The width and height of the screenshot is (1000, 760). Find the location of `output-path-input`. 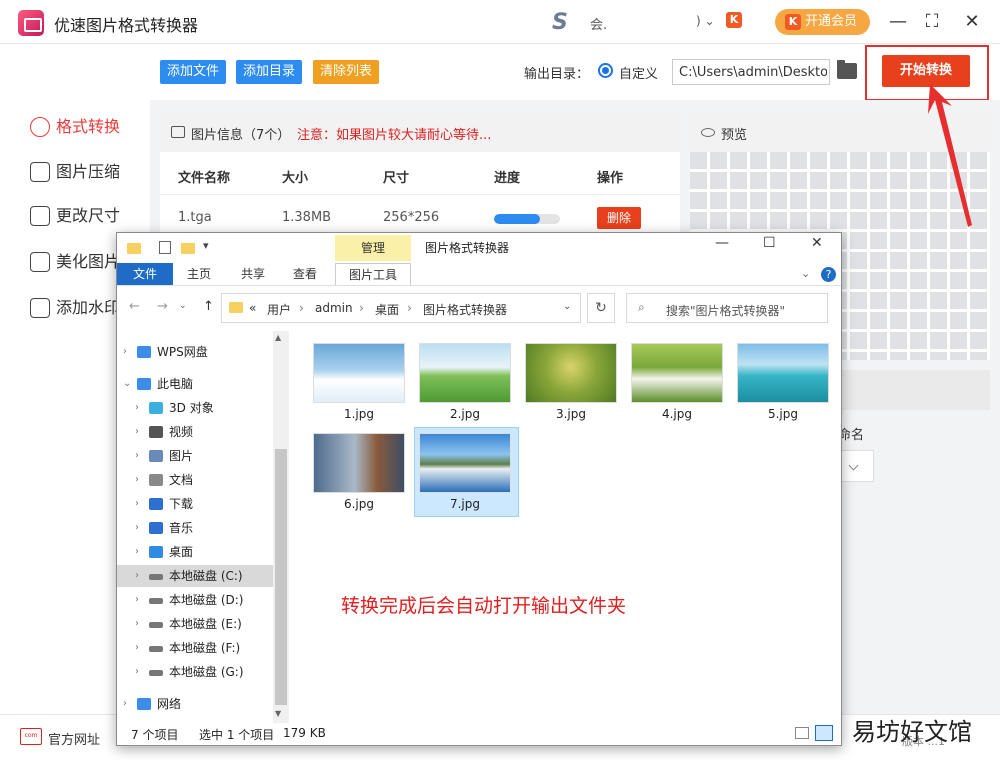

output-path-input is located at coordinates (751, 72).